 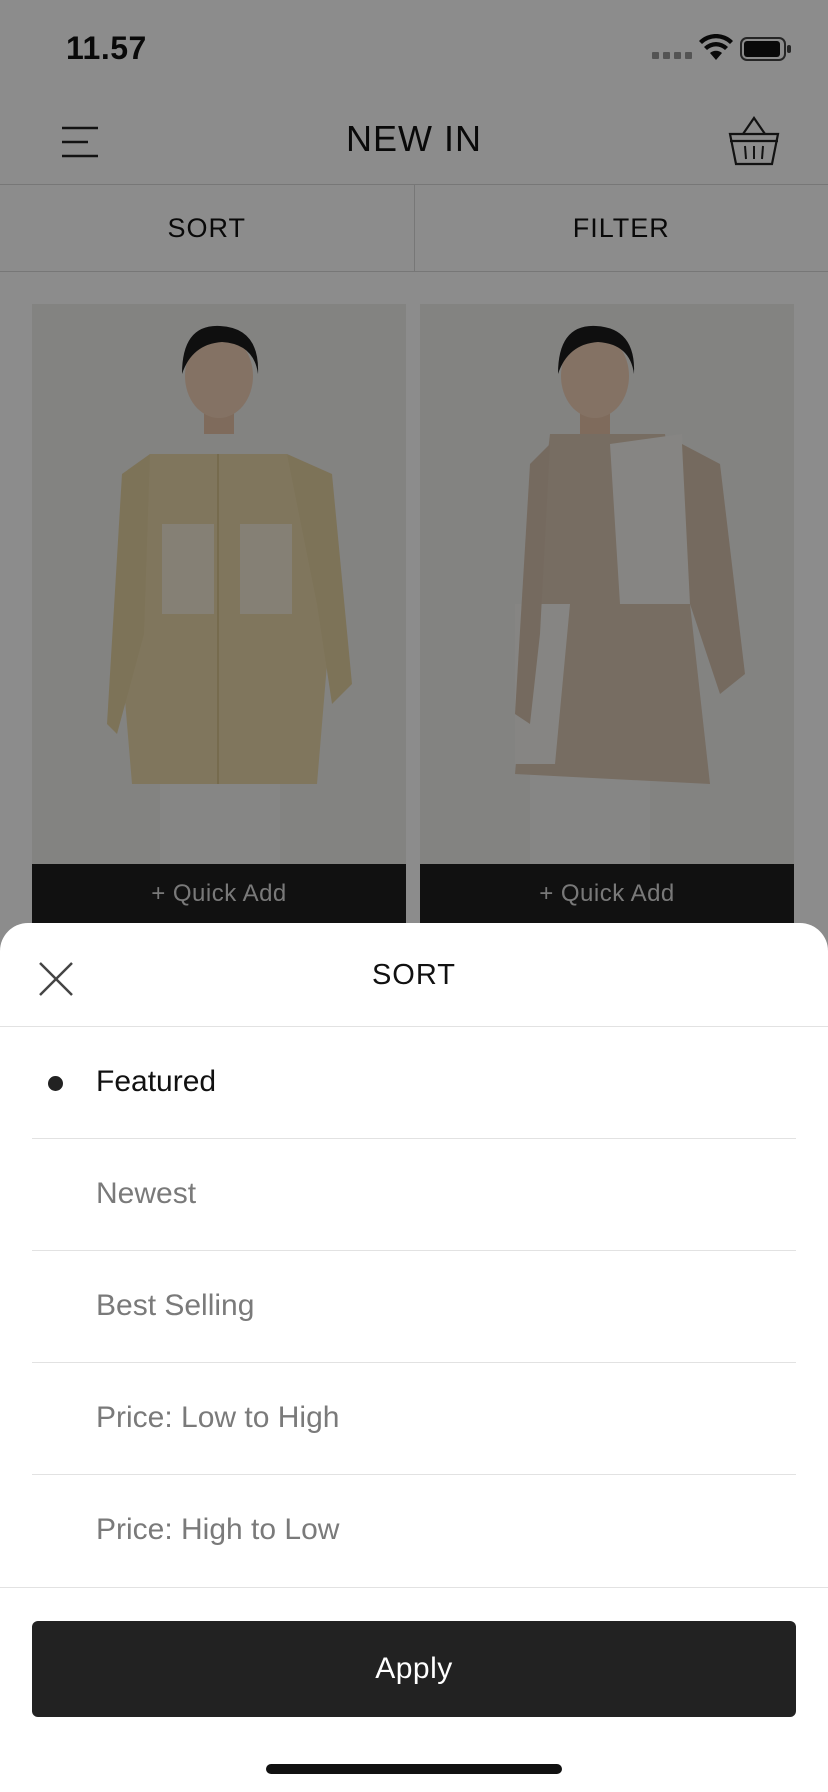 What do you see at coordinates (414, 1531) in the screenshot?
I see `sort-option-price-high-low: Price: High to Low` at bounding box center [414, 1531].